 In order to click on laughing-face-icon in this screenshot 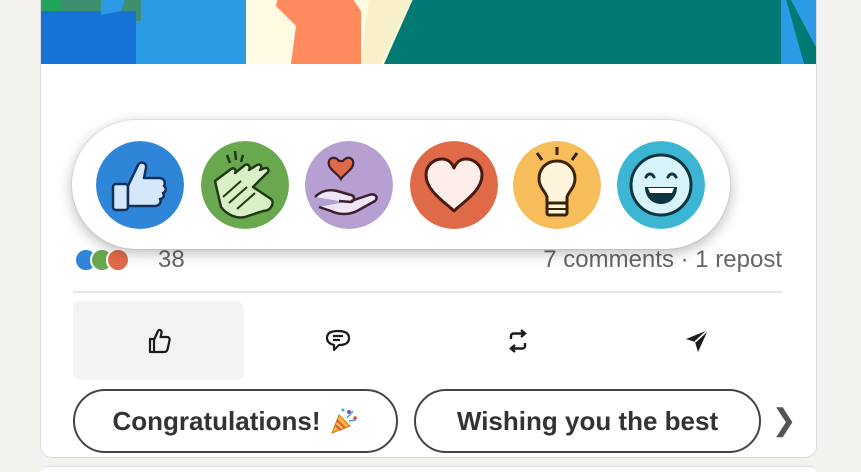, I will do `click(661, 185)`.